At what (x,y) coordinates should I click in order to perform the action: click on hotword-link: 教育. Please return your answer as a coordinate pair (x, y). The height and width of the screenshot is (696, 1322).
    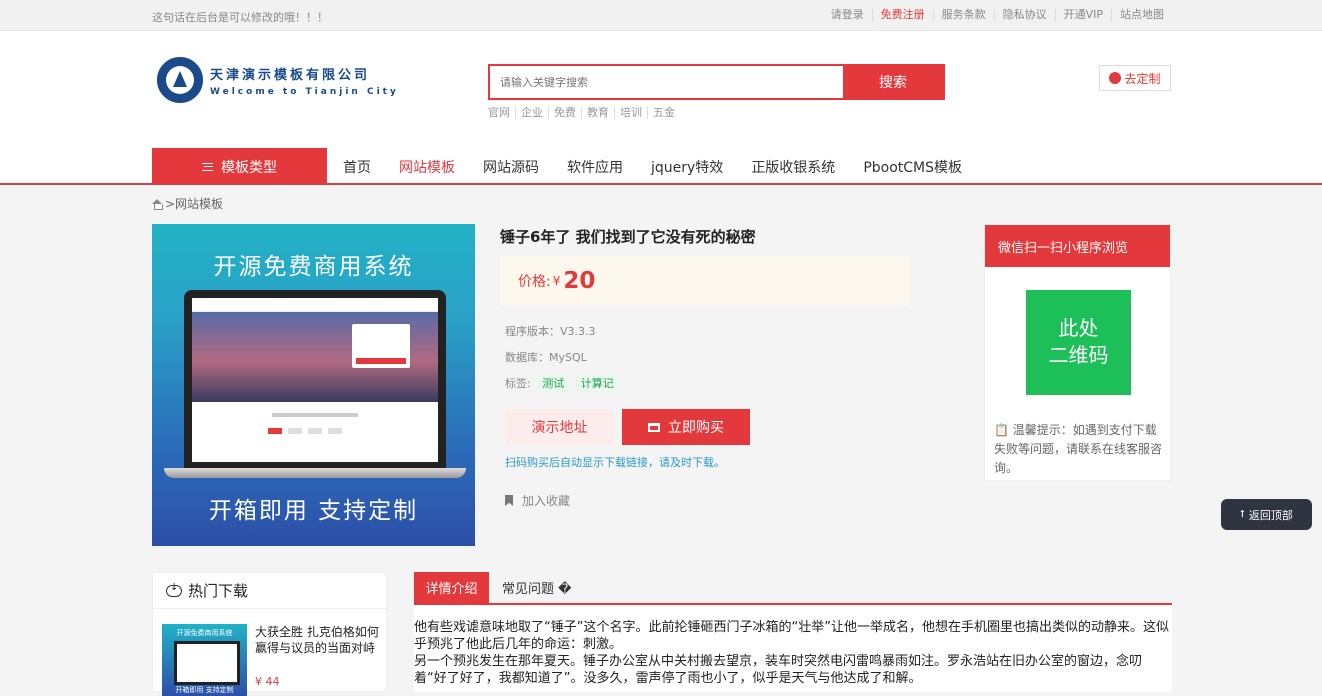
    Looking at the image, I should click on (597, 113).